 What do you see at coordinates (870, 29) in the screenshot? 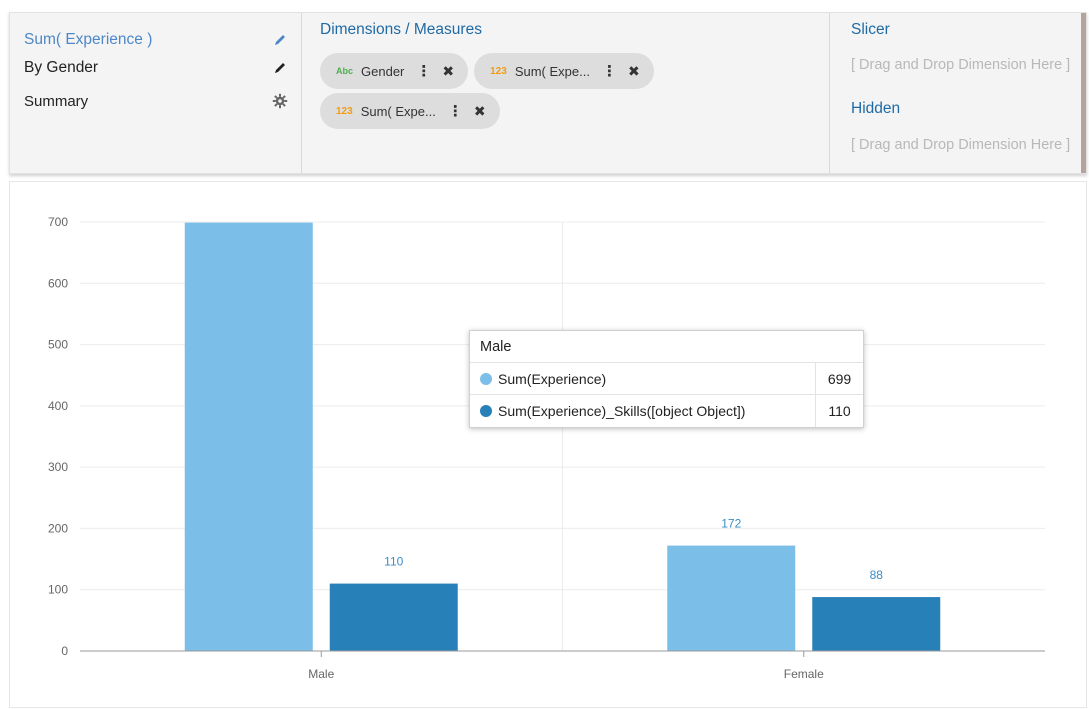
I see `slicer-title: Slicer` at bounding box center [870, 29].